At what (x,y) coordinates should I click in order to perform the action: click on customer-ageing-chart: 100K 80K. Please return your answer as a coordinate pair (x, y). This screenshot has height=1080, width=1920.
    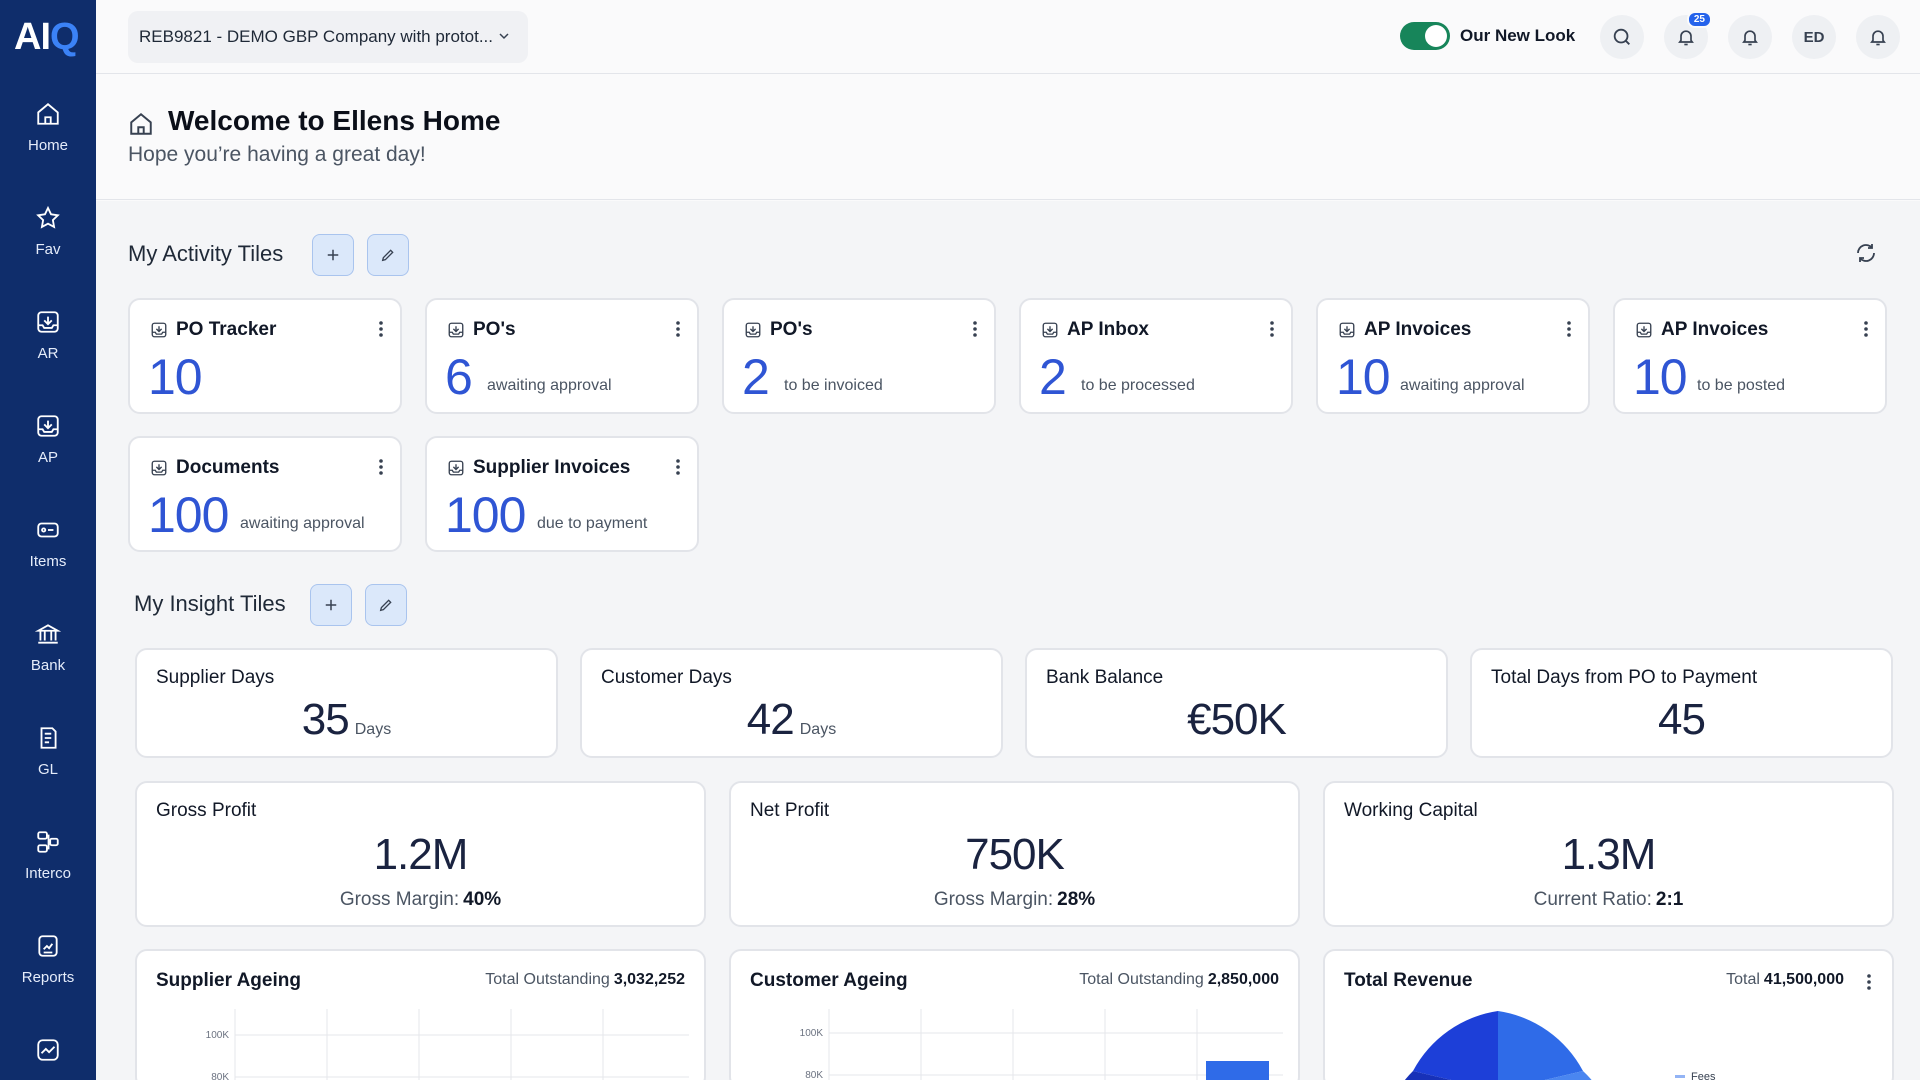
    Looking at the image, I should click on (1041, 1044).